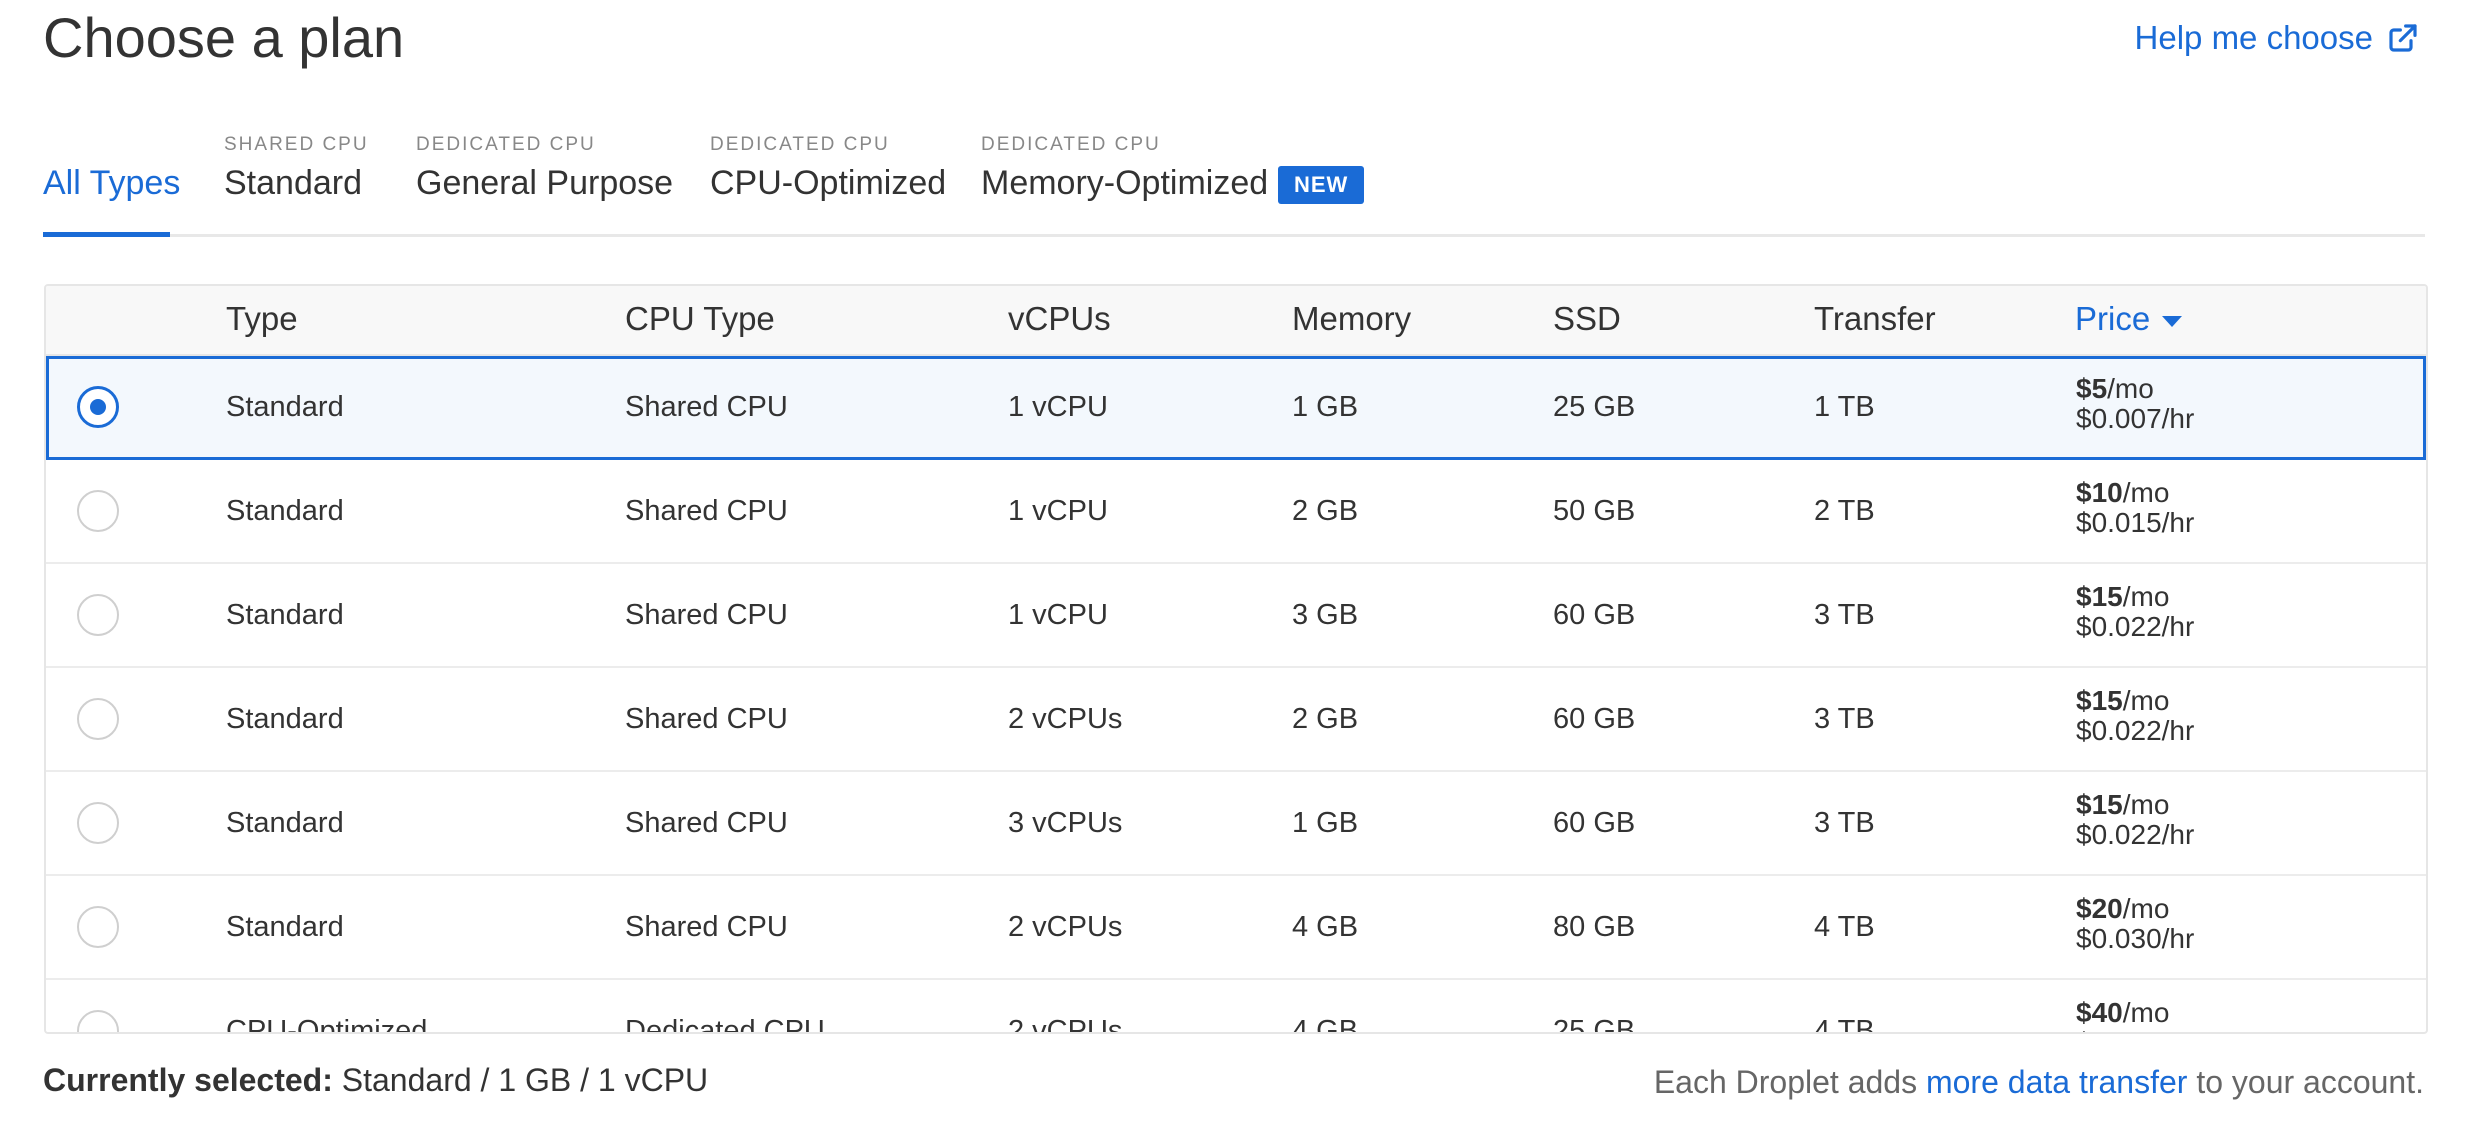 Image resolution: width=2467 pixels, height=1147 pixels. I want to click on cell-ssd: 50 GB, so click(1594, 511).